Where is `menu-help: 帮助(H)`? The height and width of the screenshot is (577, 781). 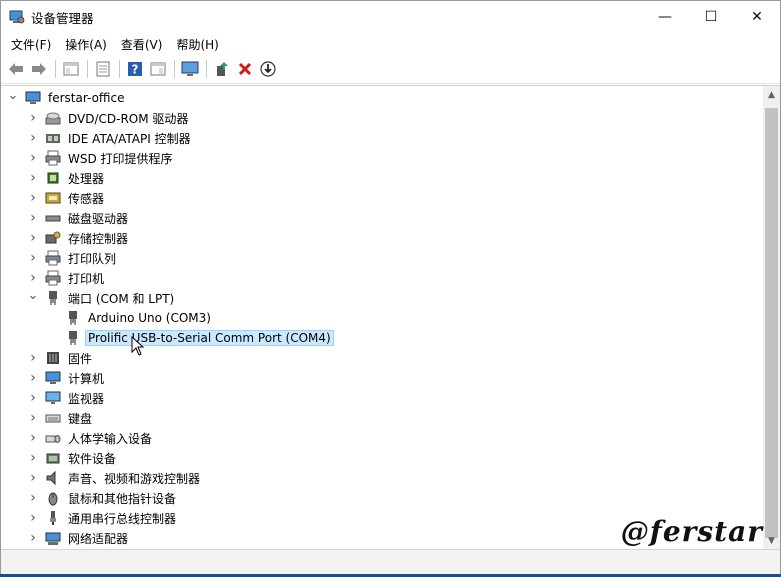
menu-help: 帮助(H) is located at coordinates (197, 44).